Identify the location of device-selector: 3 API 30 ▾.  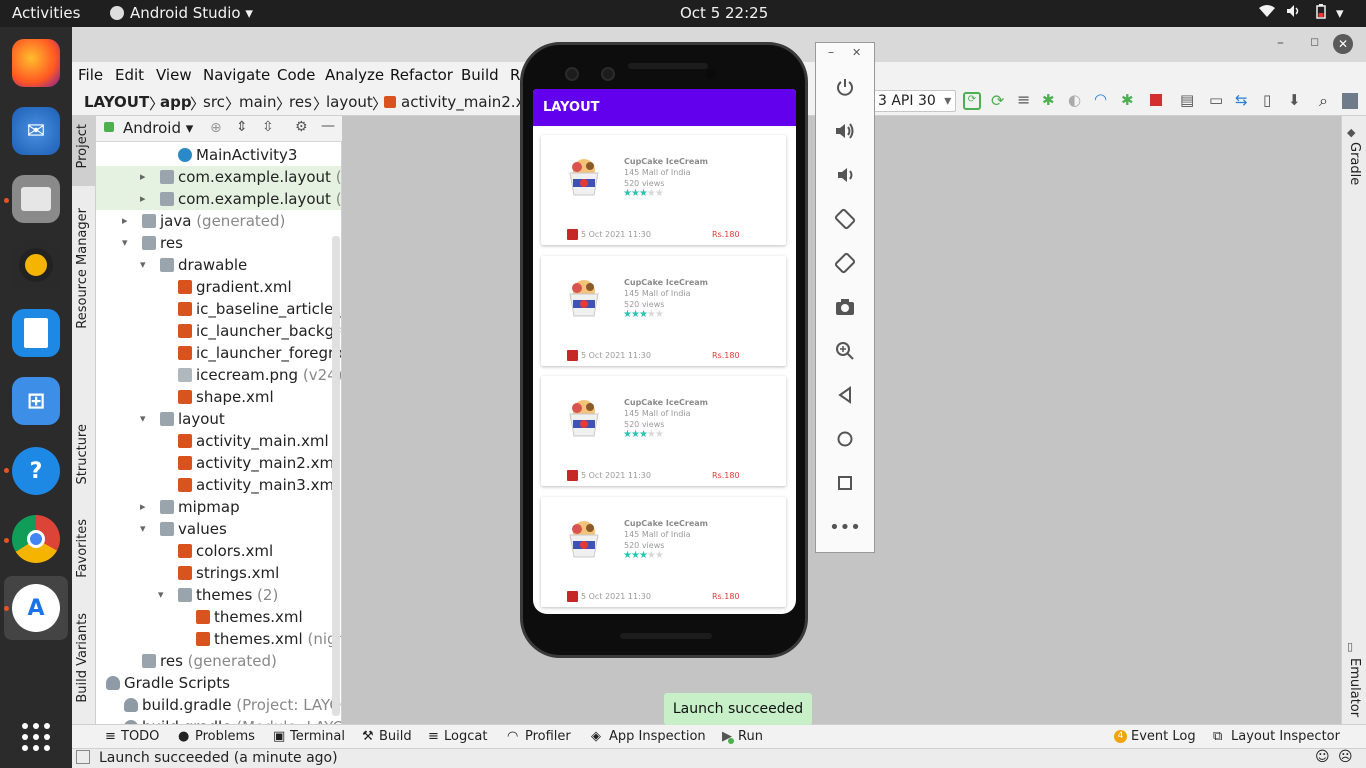
(914, 101).